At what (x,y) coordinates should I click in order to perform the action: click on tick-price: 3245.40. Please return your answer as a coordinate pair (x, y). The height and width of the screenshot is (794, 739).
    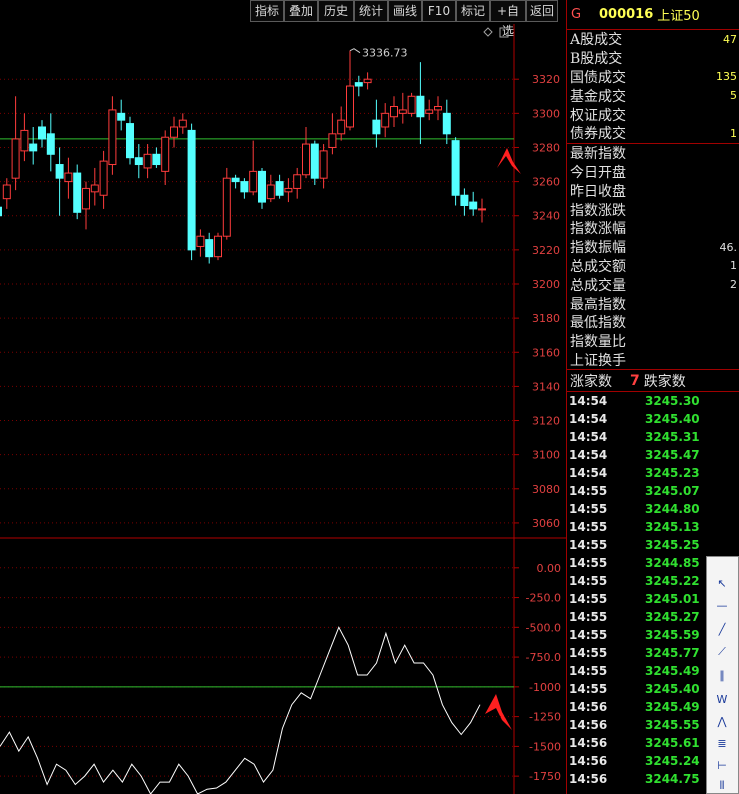
    Looking at the image, I should click on (672, 419).